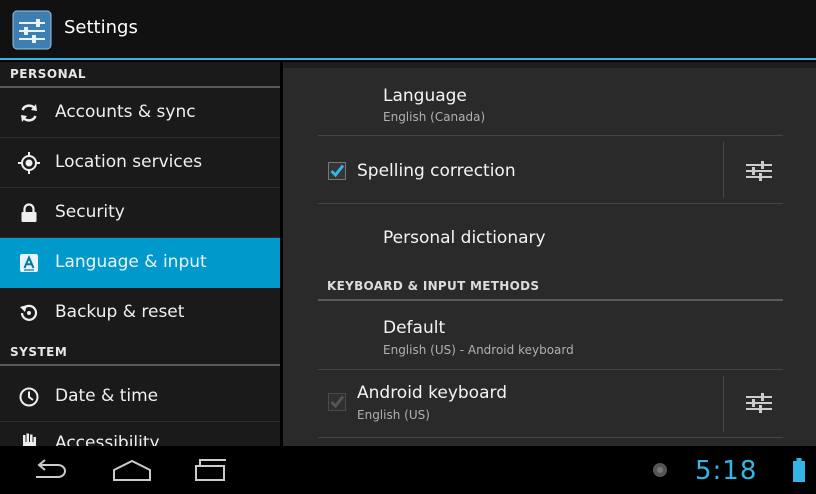 This screenshot has height=494, width=816. I want to click on status-clock: 5:18, so click(726, 471).